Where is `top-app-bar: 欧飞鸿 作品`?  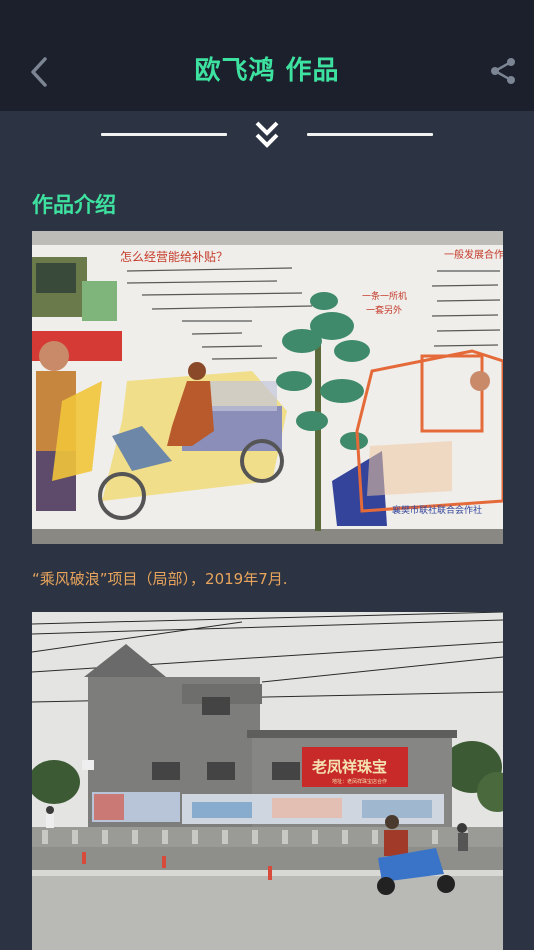
top-app-bar: 欧飞鸿 作品 is located at coordinates (267, 55).